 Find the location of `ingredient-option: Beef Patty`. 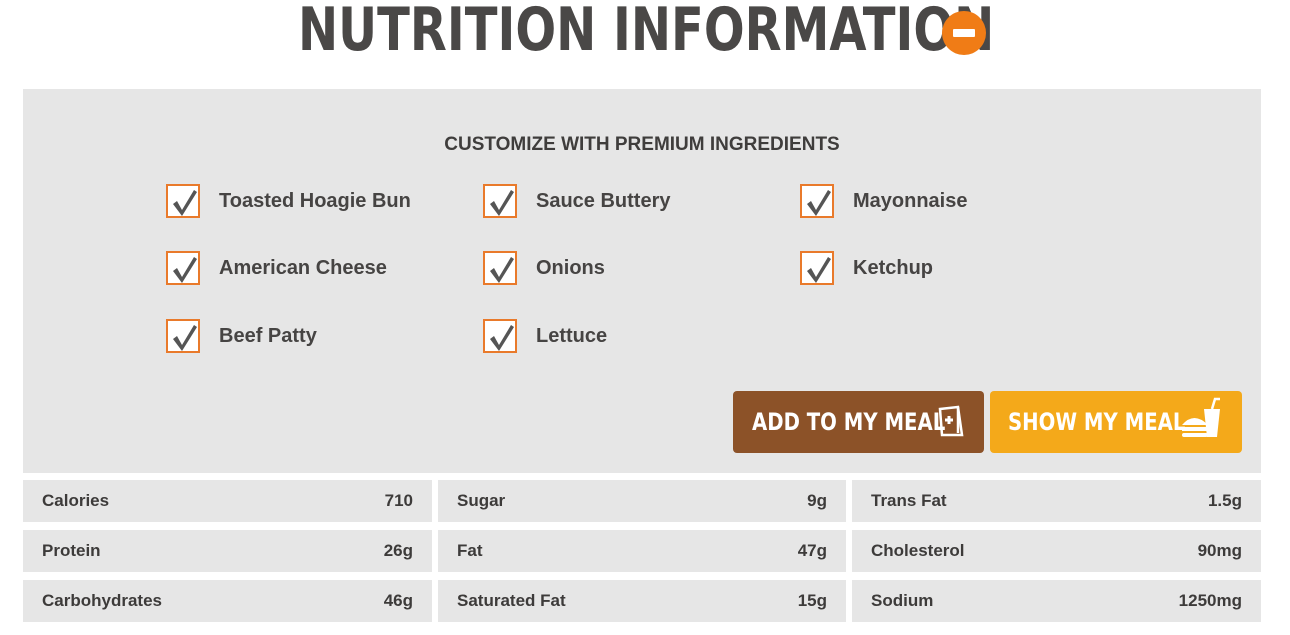

ingredient-option: Beef Patty is located at coordinates (241, 336).